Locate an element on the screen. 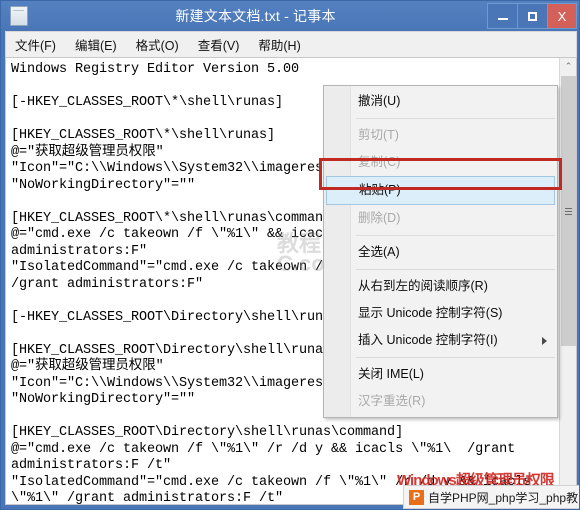 The width and height of the screenshot is (580, 510). minimize-button is located at coordinates (502, 16).